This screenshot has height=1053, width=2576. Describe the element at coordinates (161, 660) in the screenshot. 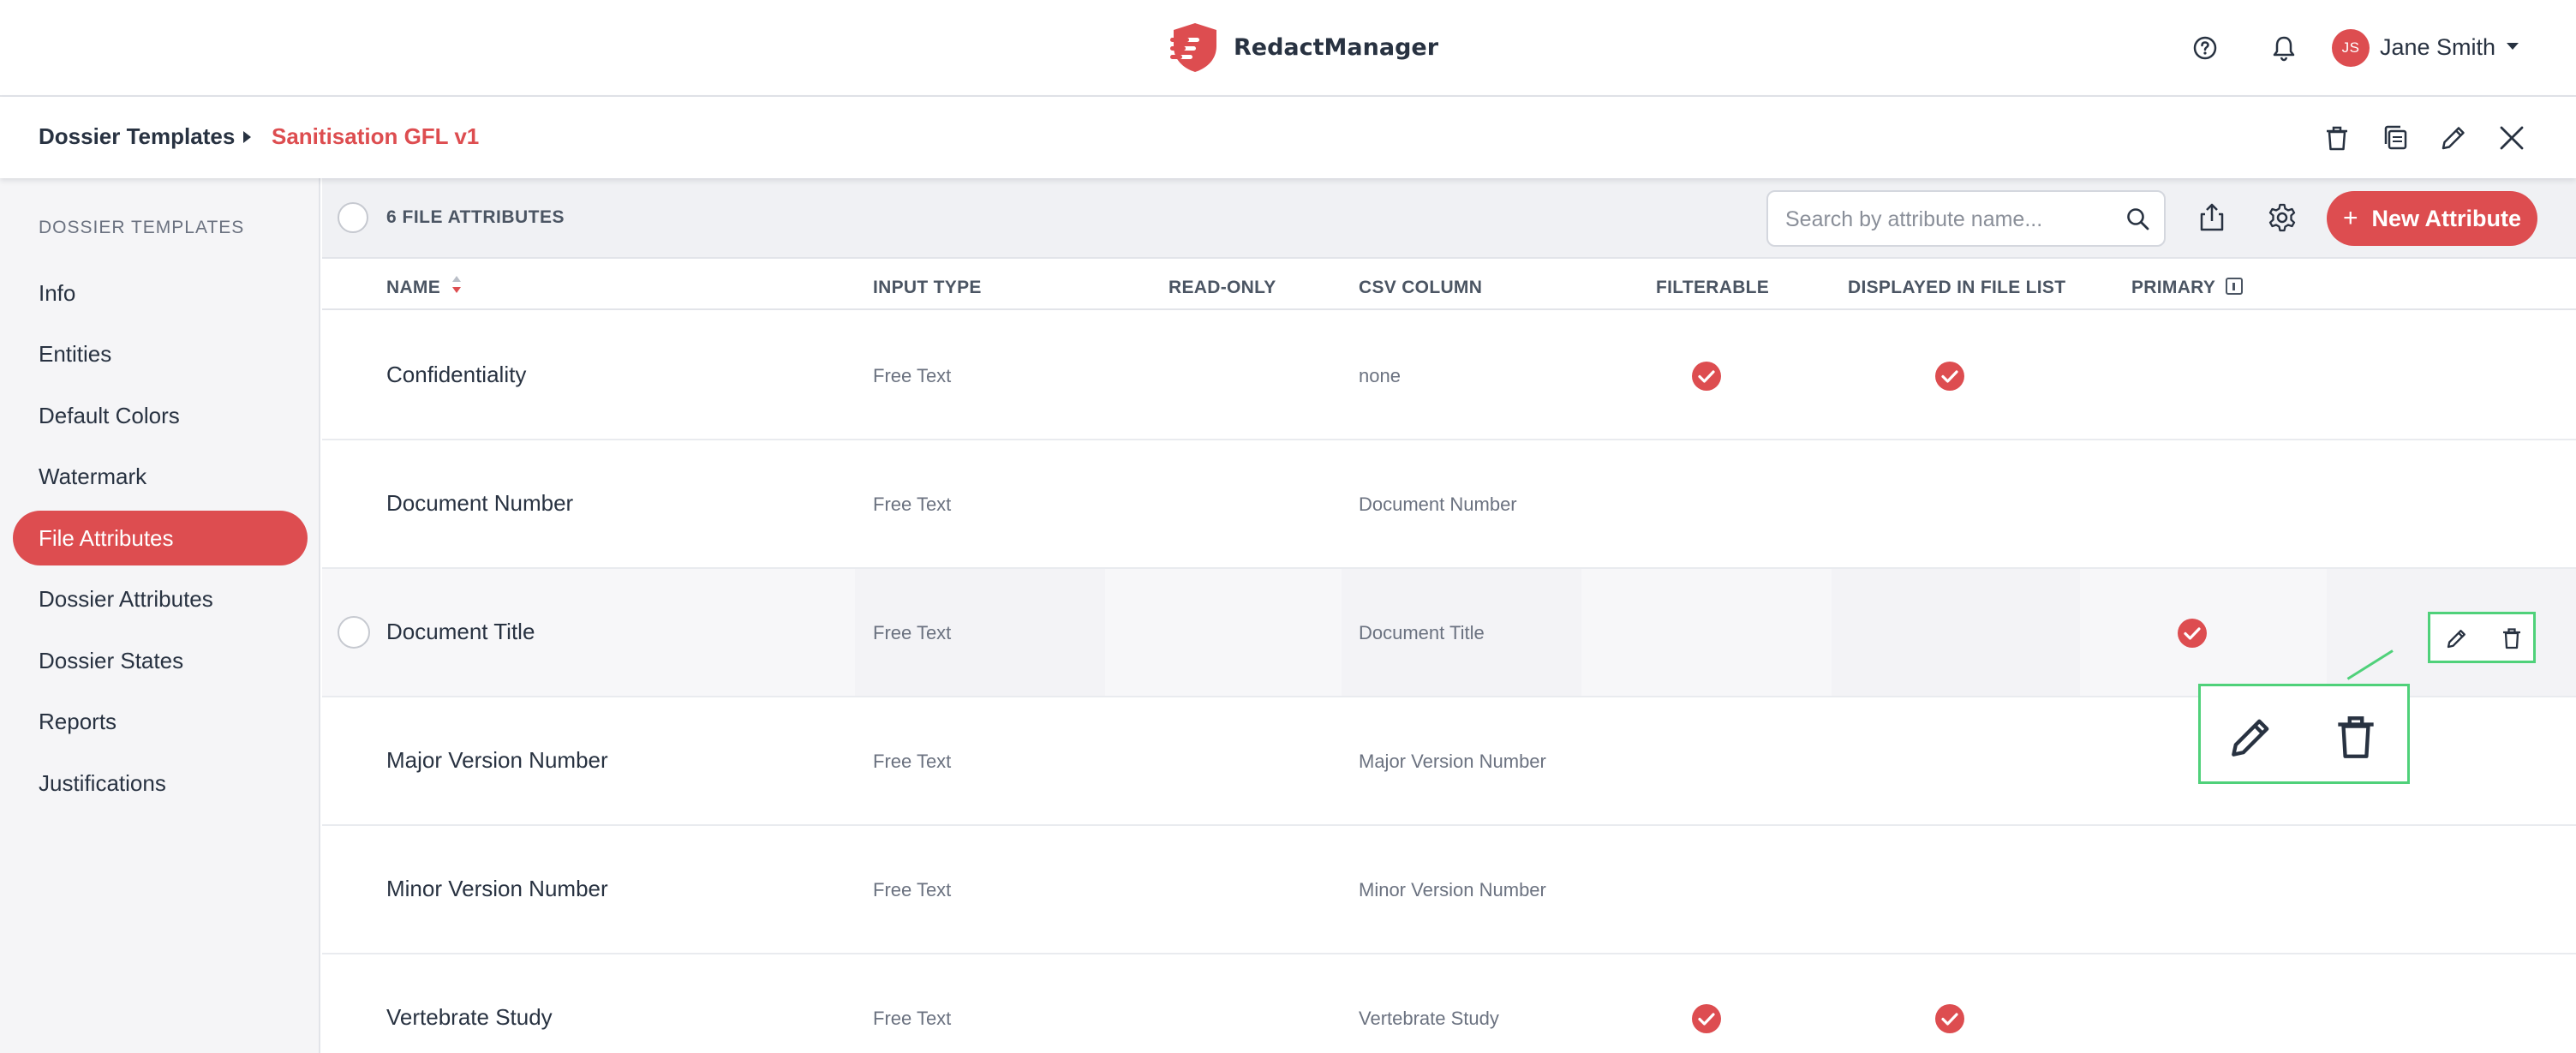

I see `sidebar-item-dossier-states: Dossier States` at that location.